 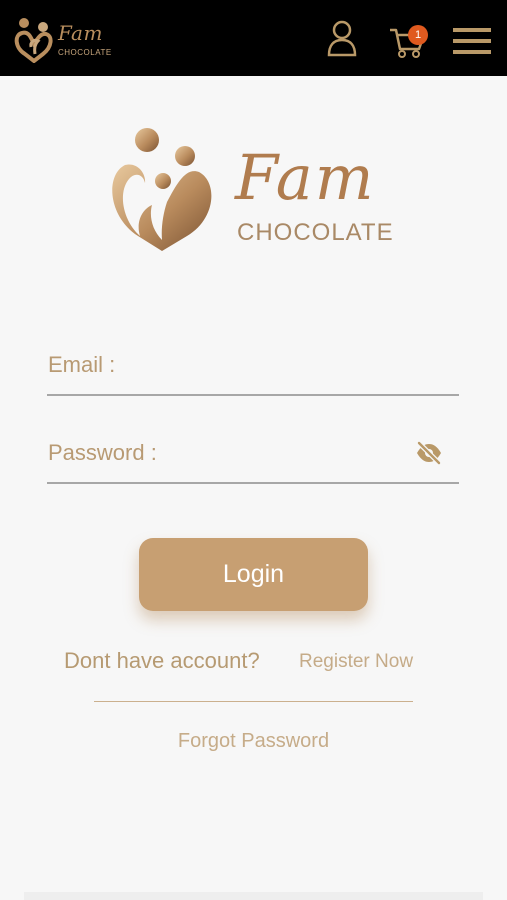 I want to click on main-logo: Fam CHOCOLATE, so click(x=255, y=191).